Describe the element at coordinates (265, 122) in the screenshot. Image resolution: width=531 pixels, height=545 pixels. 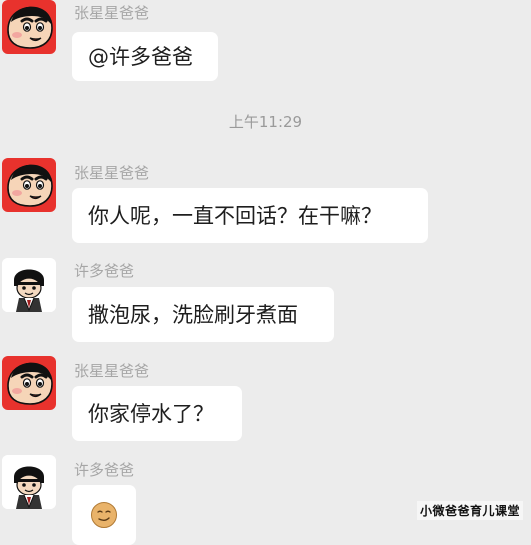
I see `time-divider: 上午11:29` at that location.